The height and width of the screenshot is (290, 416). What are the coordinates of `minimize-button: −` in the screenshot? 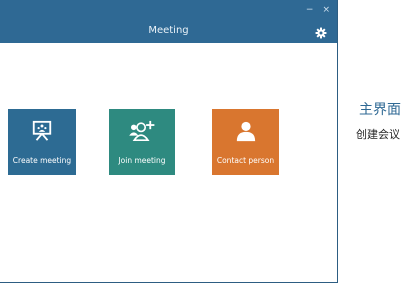 It's located at (310, 10).